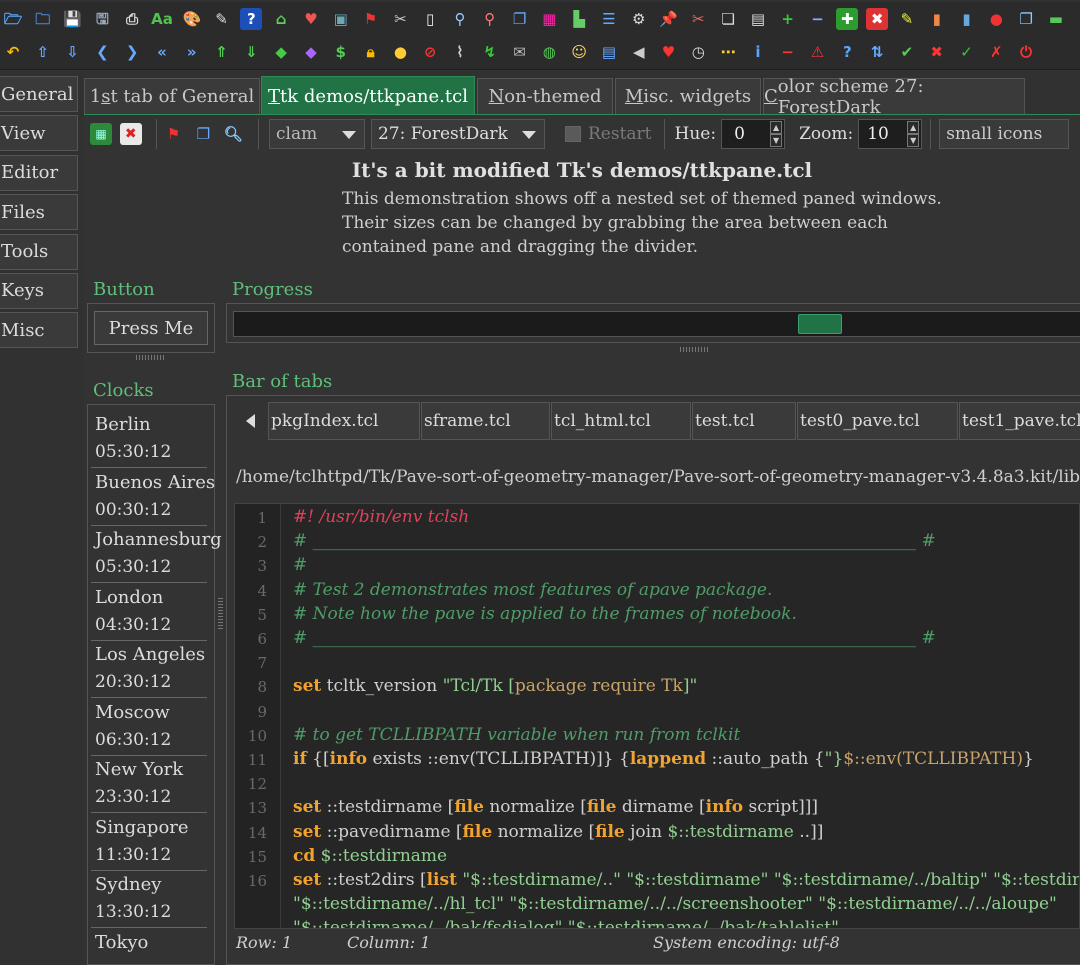  What do you see at coordinates (967, 19) in the screenshot?
I see `book-icon: ▮` at bounding box center [967, 19].